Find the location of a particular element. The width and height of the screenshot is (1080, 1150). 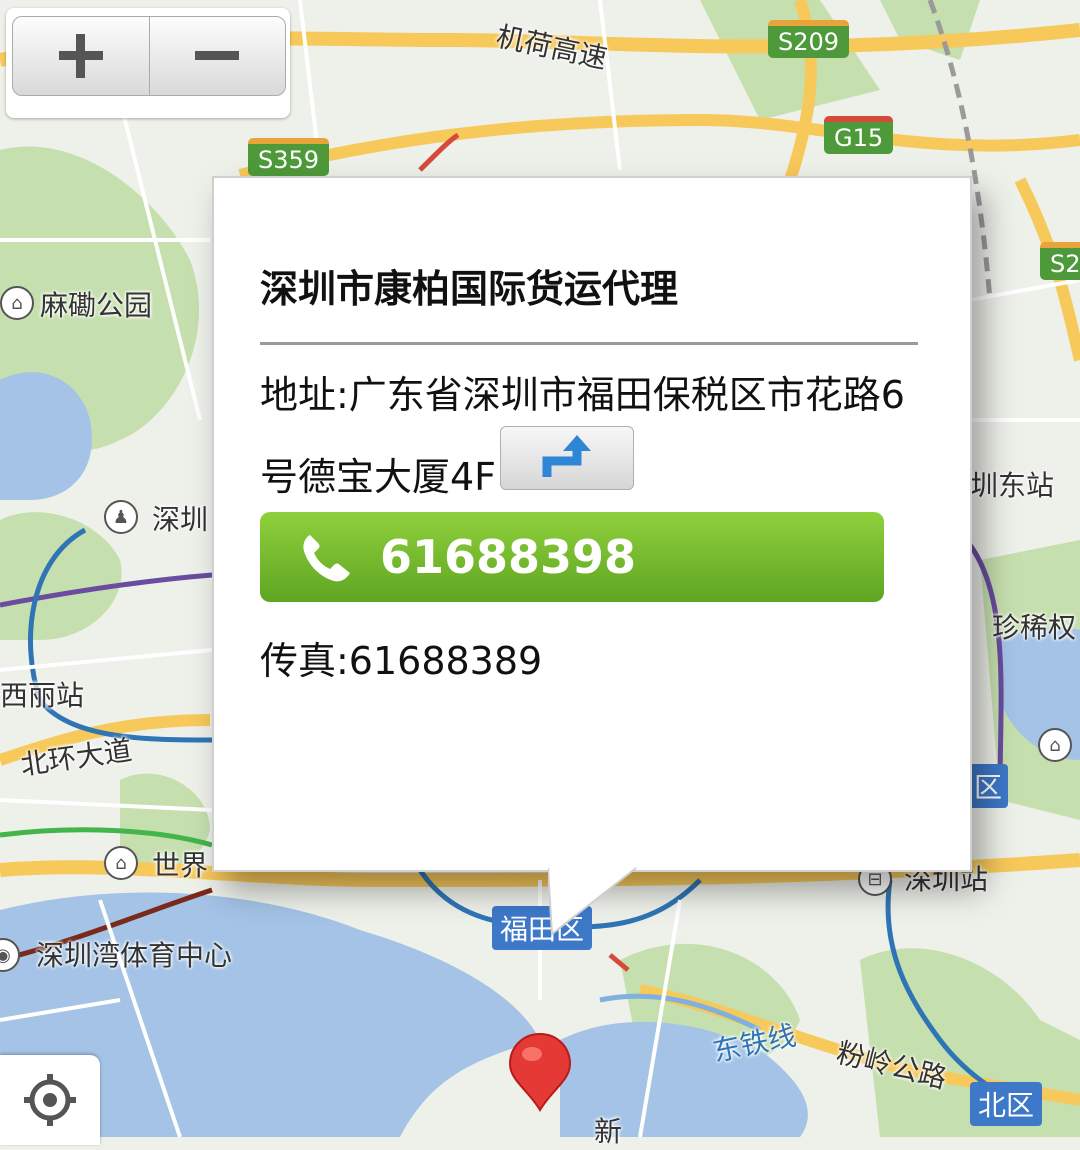

locate-button is located at coordinates (50, 1100).